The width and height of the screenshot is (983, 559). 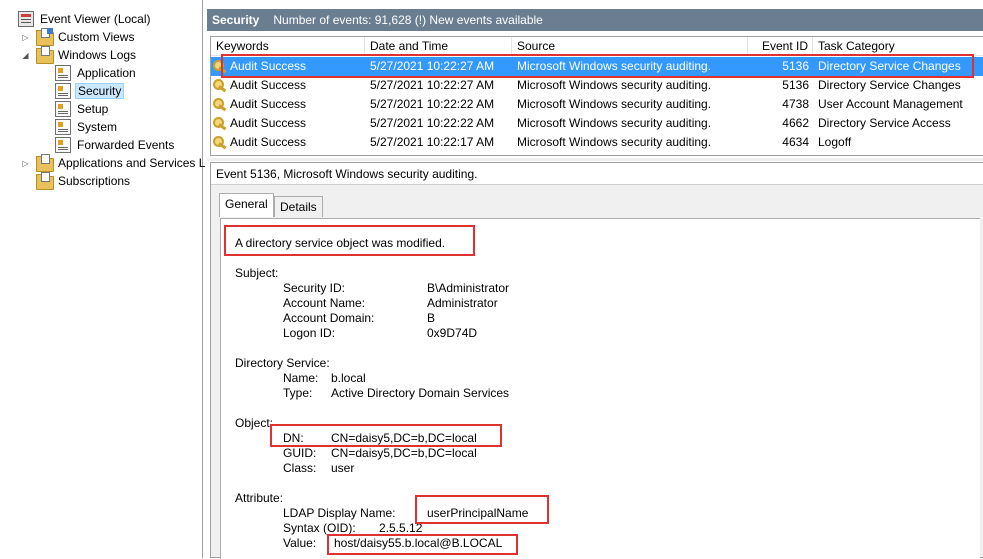 I want to click on cell-category: Logoff, so click(x=835, y=142).